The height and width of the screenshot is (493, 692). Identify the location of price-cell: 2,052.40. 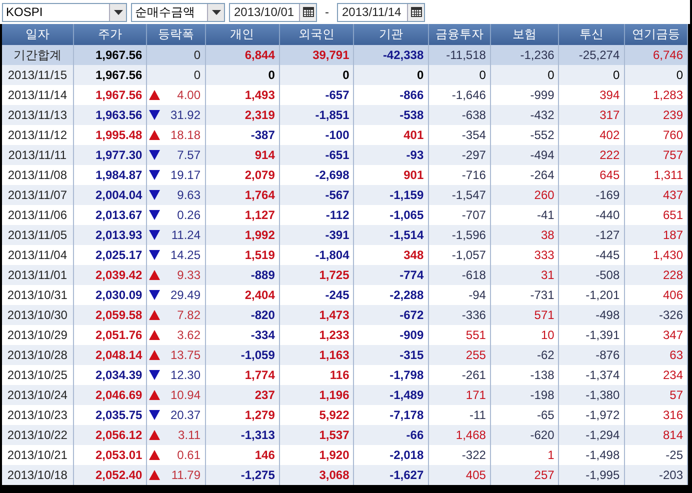
(110, 475).